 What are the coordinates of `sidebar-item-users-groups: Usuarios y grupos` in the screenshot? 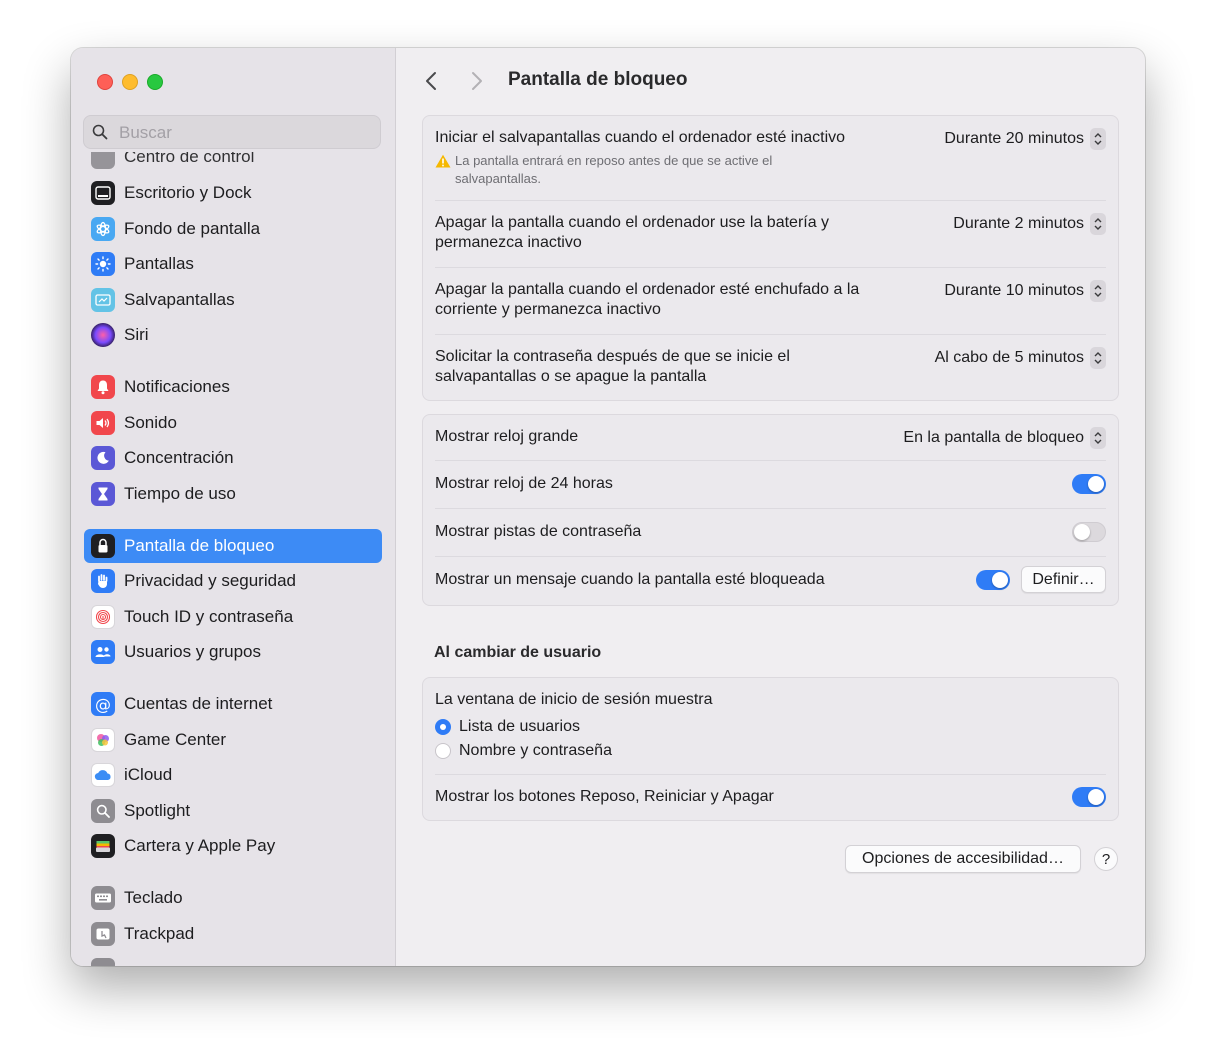 It's located at (233, 652).